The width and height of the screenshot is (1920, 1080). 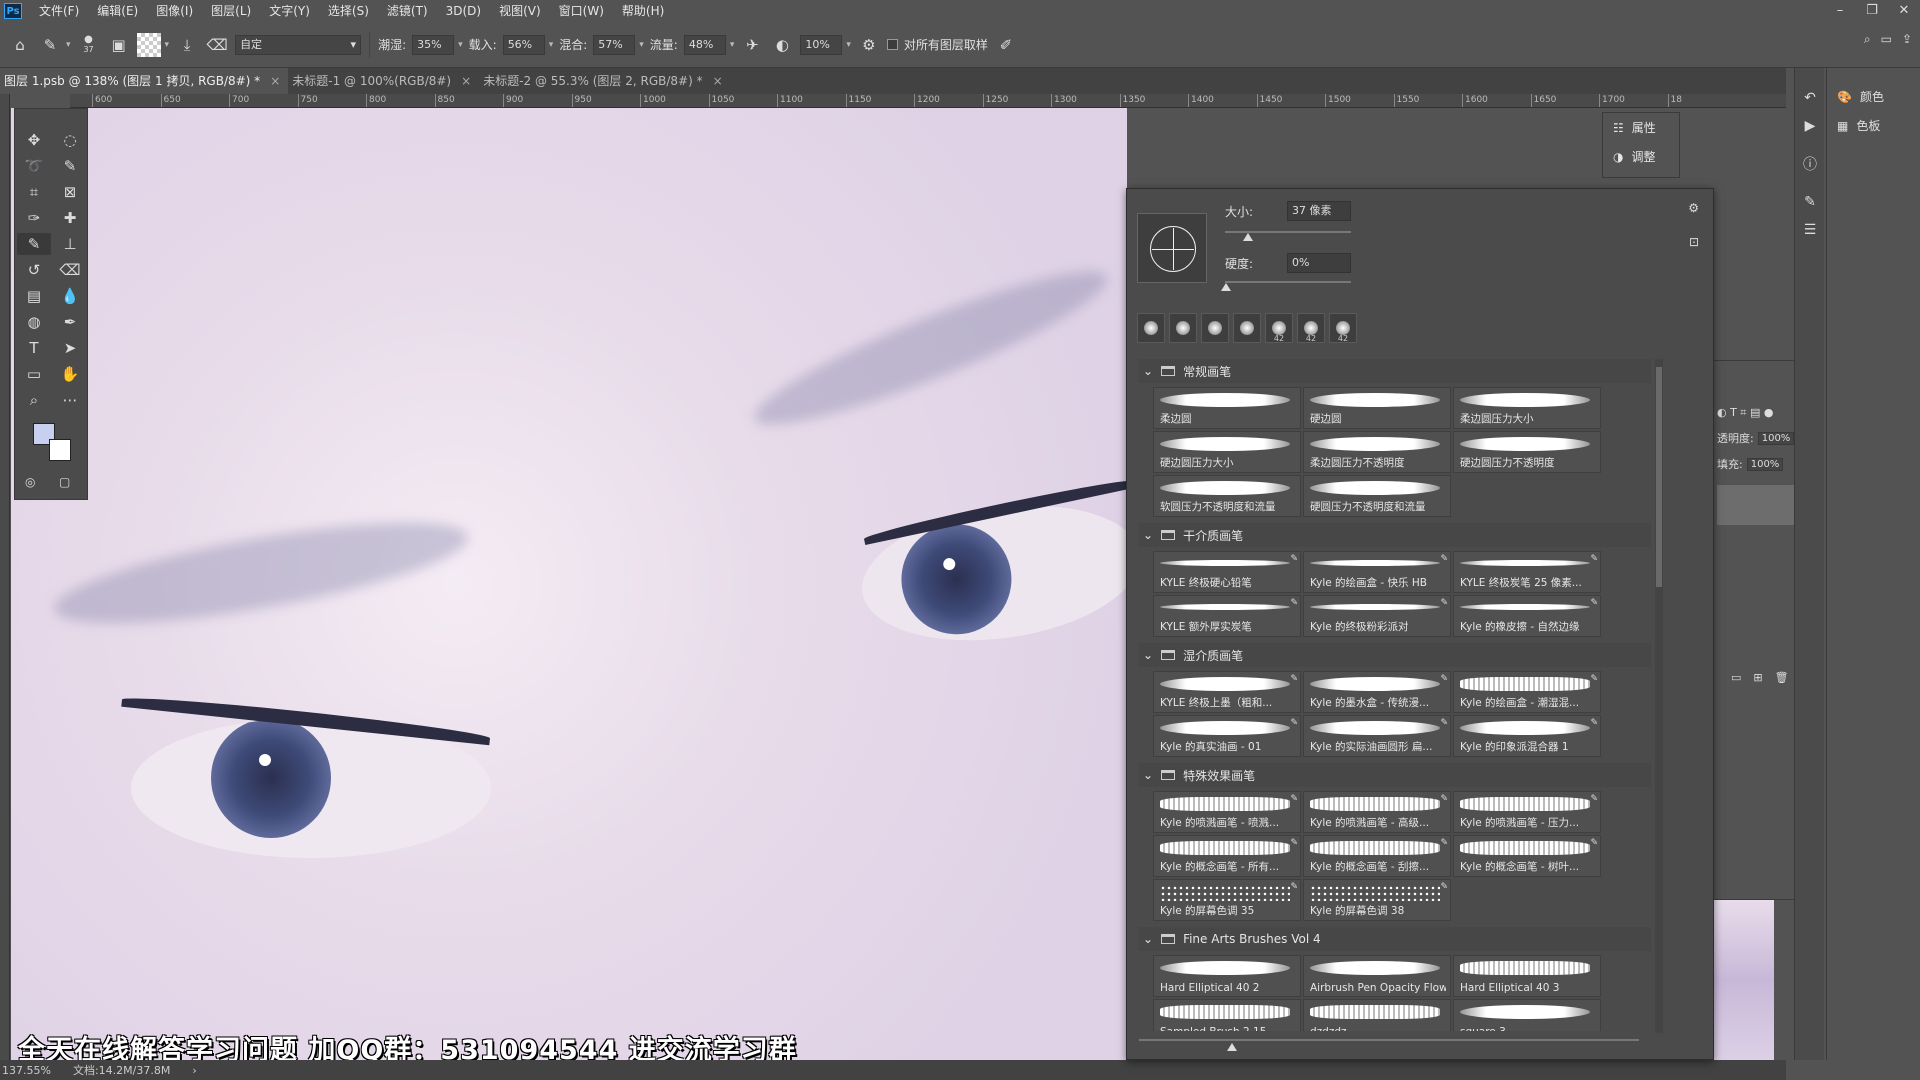 I want to click on brush-tip-preview, so click(x=1172, y=248).